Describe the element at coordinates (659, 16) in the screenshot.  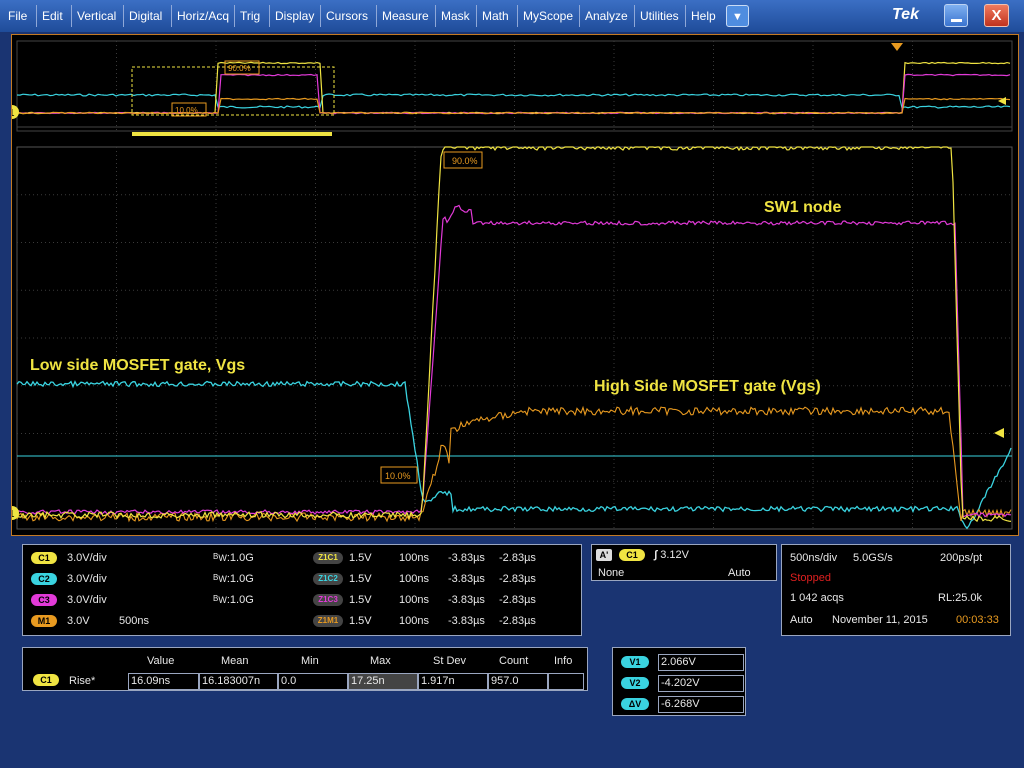
I see `menu-utilities: Utilities` at that location.